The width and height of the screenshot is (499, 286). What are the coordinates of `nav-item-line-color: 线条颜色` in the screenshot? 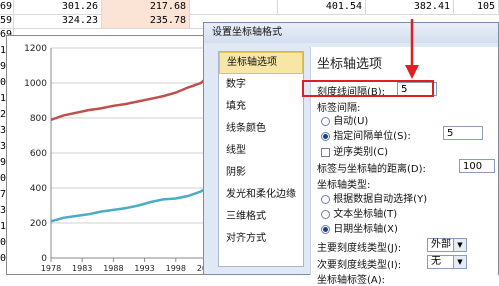 It's located at (261, 129).